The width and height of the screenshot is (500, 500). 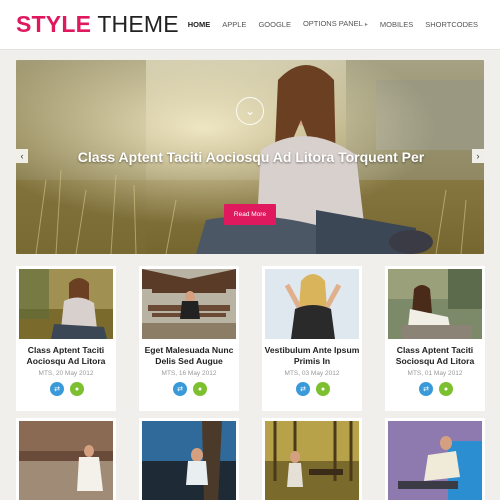 What do you see at coordinates (22, 156) in the screenshot?
I see `chevron-left-icon: ‹` at bounding box center [22, 156].